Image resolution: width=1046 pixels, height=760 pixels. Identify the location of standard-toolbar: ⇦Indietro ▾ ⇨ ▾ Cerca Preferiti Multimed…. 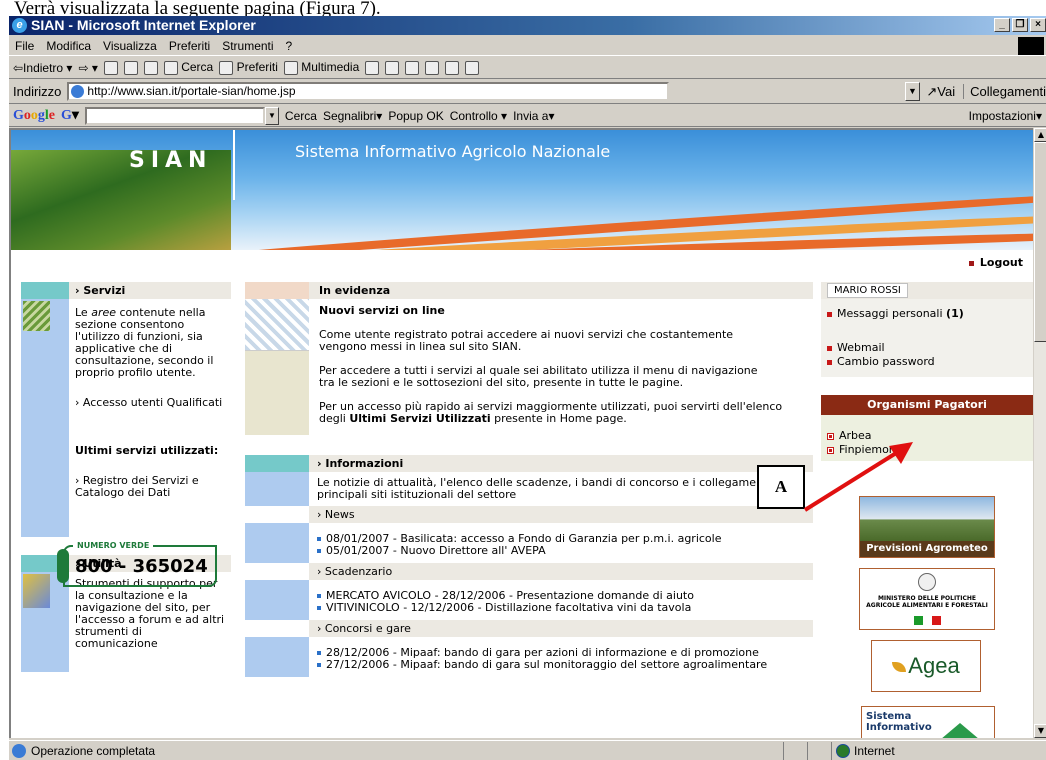
(527, 68).